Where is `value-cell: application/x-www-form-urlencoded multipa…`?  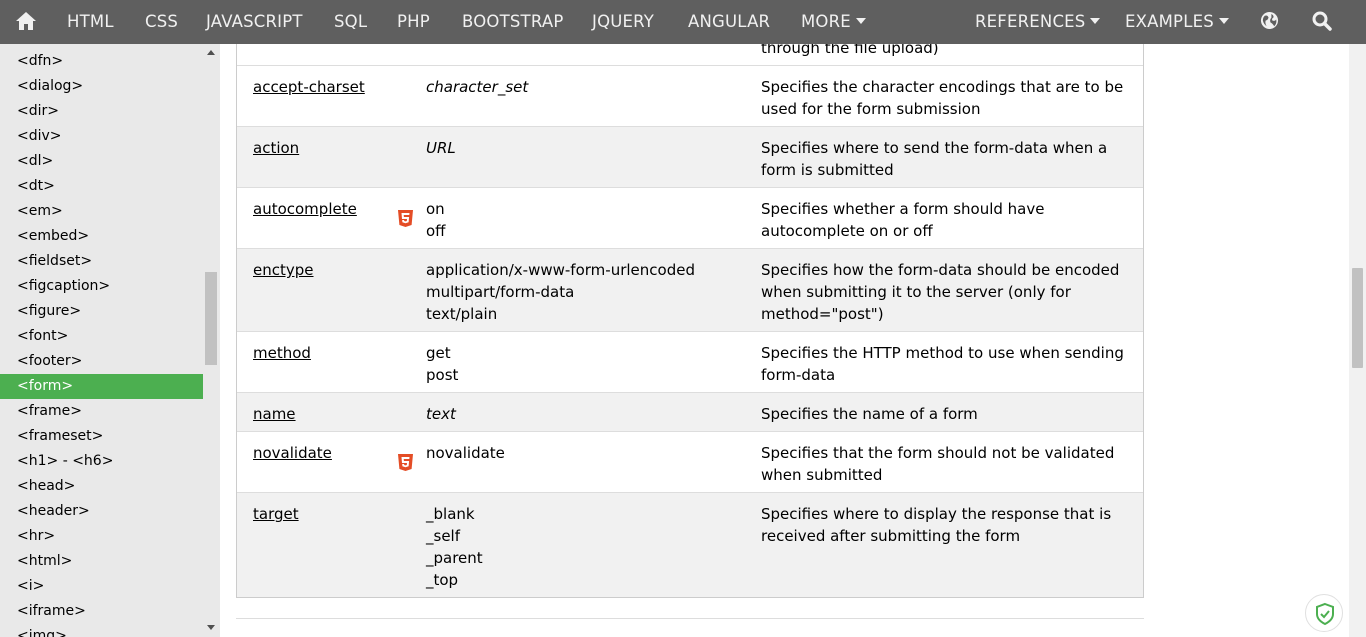 value-cell: application/x-www-form-urlencoded multipa… is located at coordinates (560, 292).